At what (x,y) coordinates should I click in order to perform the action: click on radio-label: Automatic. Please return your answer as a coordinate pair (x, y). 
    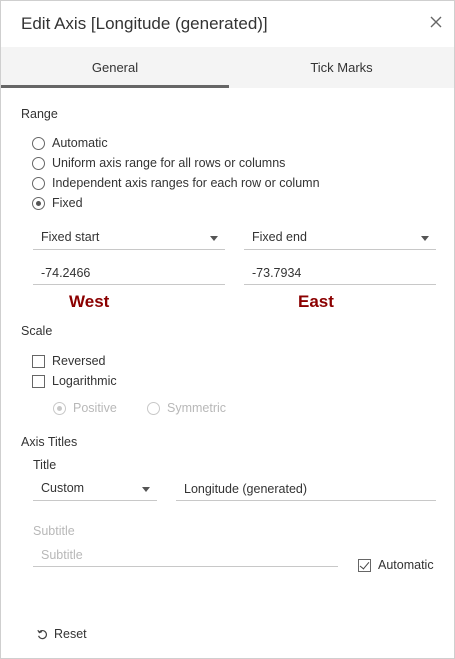
    Looking at the image, I should click on (80, 143).